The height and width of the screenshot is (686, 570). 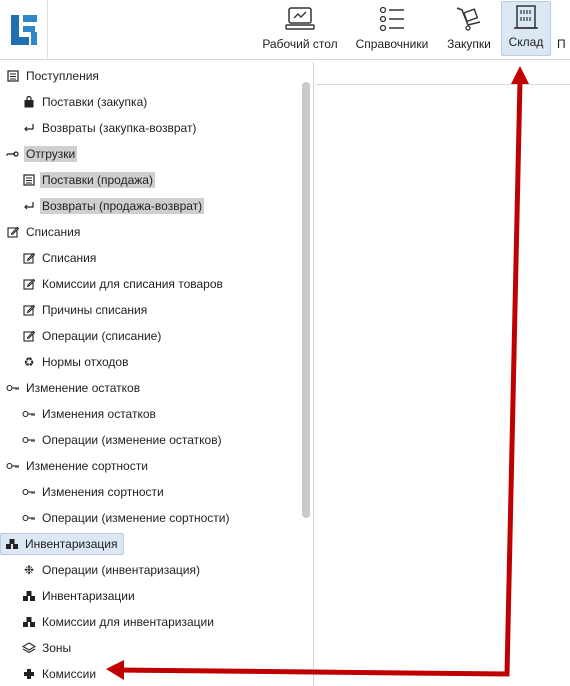 I want to click on monitor-icon, so click(x=300, y=19).